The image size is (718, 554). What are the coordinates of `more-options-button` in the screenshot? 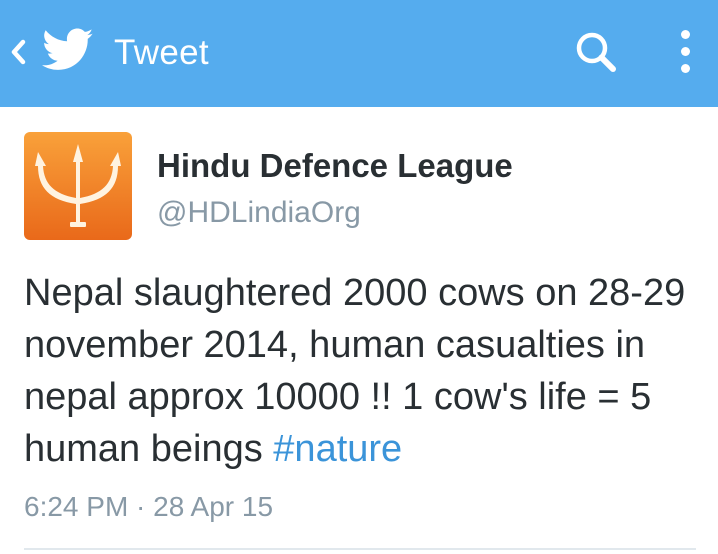 It's located at (686, 52).